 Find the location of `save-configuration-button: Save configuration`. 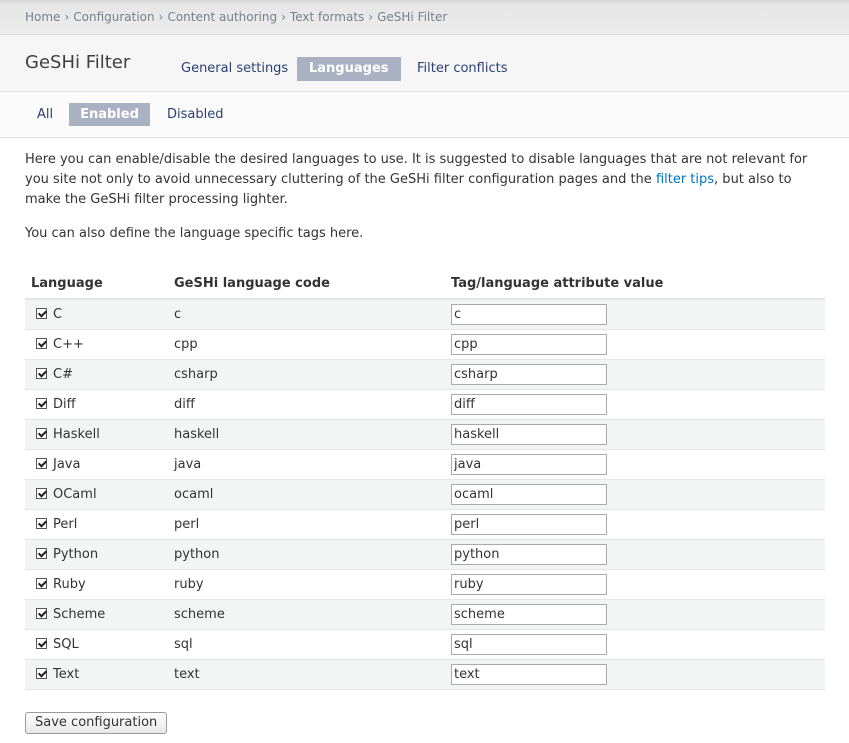

save-configuration-button: Save configuration is located at coordinates (96, 723).